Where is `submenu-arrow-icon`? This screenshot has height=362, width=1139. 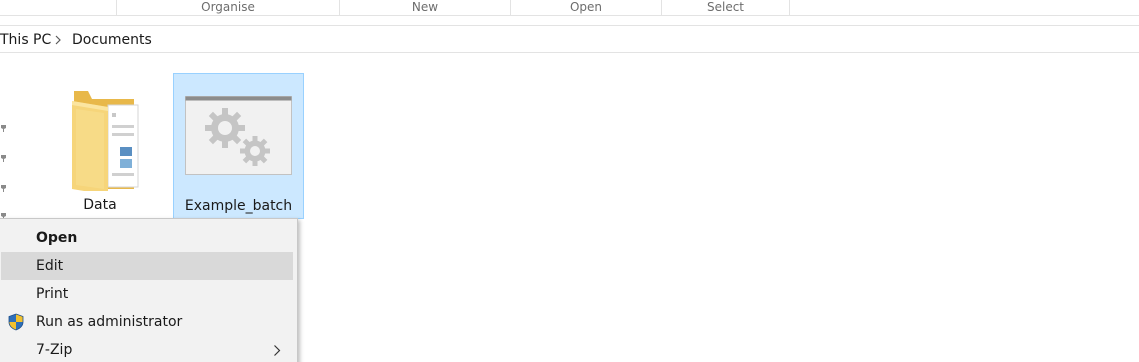
submenu-arrow-icon is located at coordinates (277, 350).